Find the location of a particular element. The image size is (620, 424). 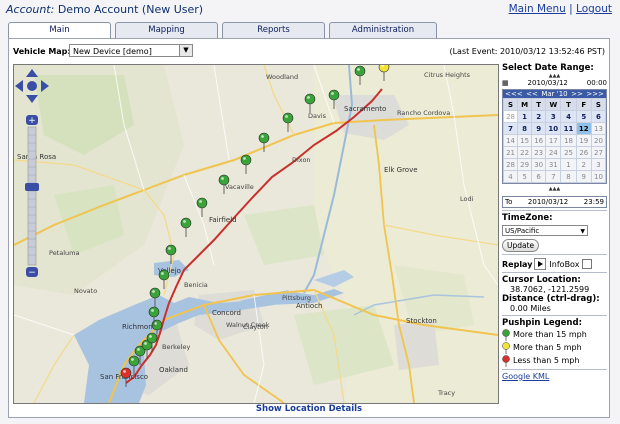

next-year-button: >>> is located at coordinates (595, 94).